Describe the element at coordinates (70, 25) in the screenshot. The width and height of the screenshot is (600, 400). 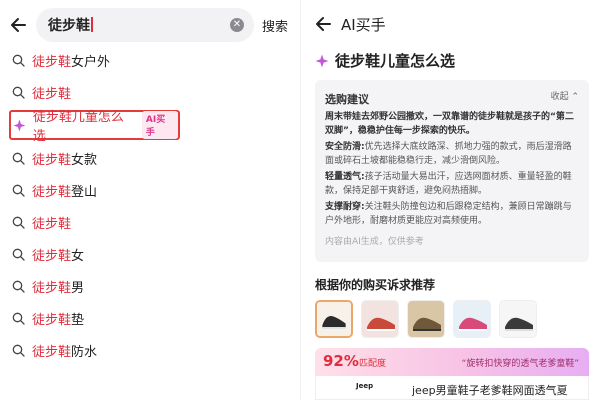
I see `search-query: 徒步鞋` at that location.